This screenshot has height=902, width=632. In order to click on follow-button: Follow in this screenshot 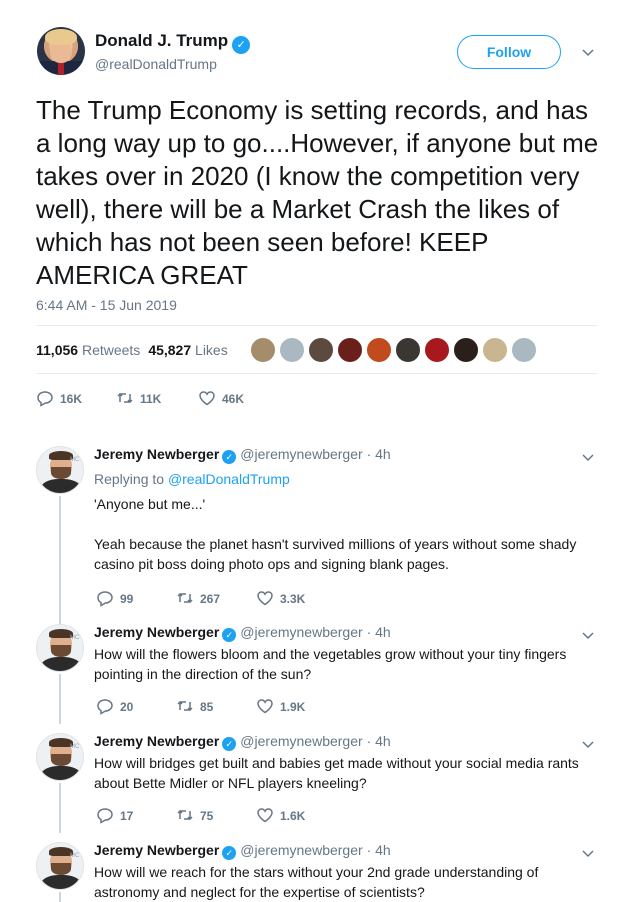, I will do `click(509, 52)`.